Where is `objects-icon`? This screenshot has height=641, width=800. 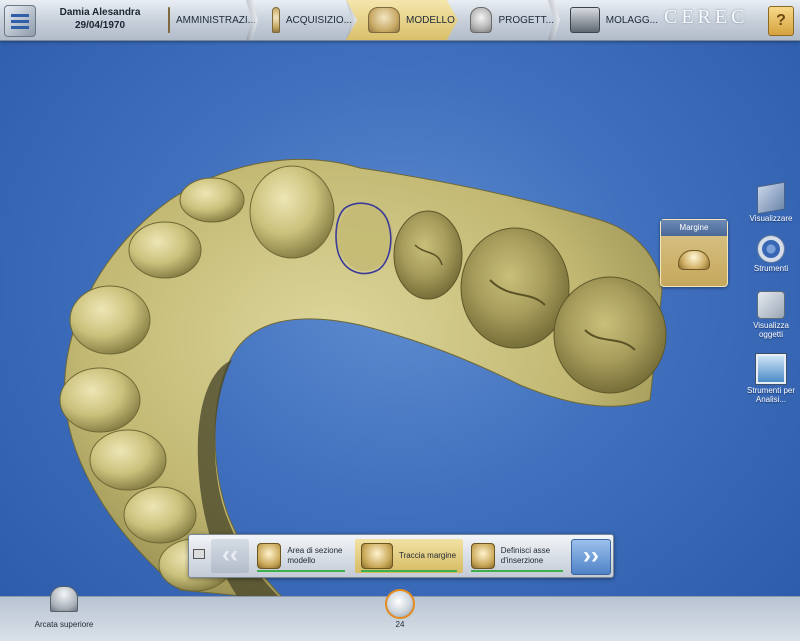 objects-icon is located at coordinates (771, 305).